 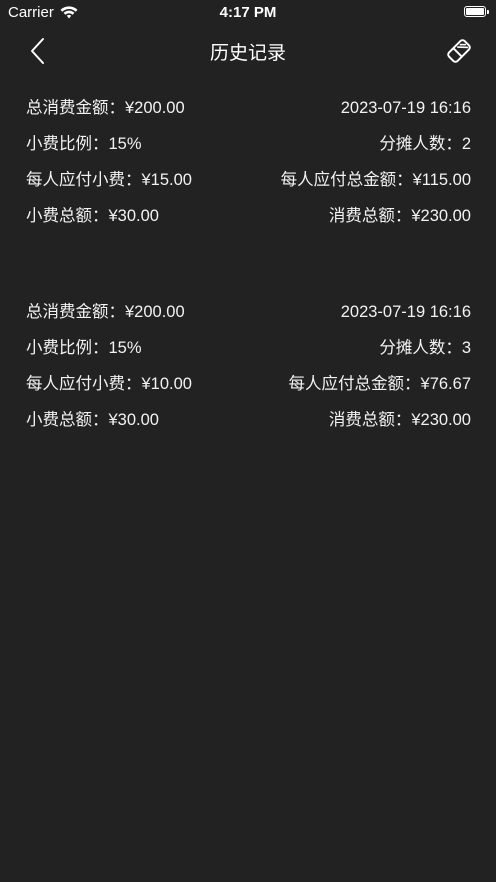 I want to click on battery-icon, so click(x=476, y=11).